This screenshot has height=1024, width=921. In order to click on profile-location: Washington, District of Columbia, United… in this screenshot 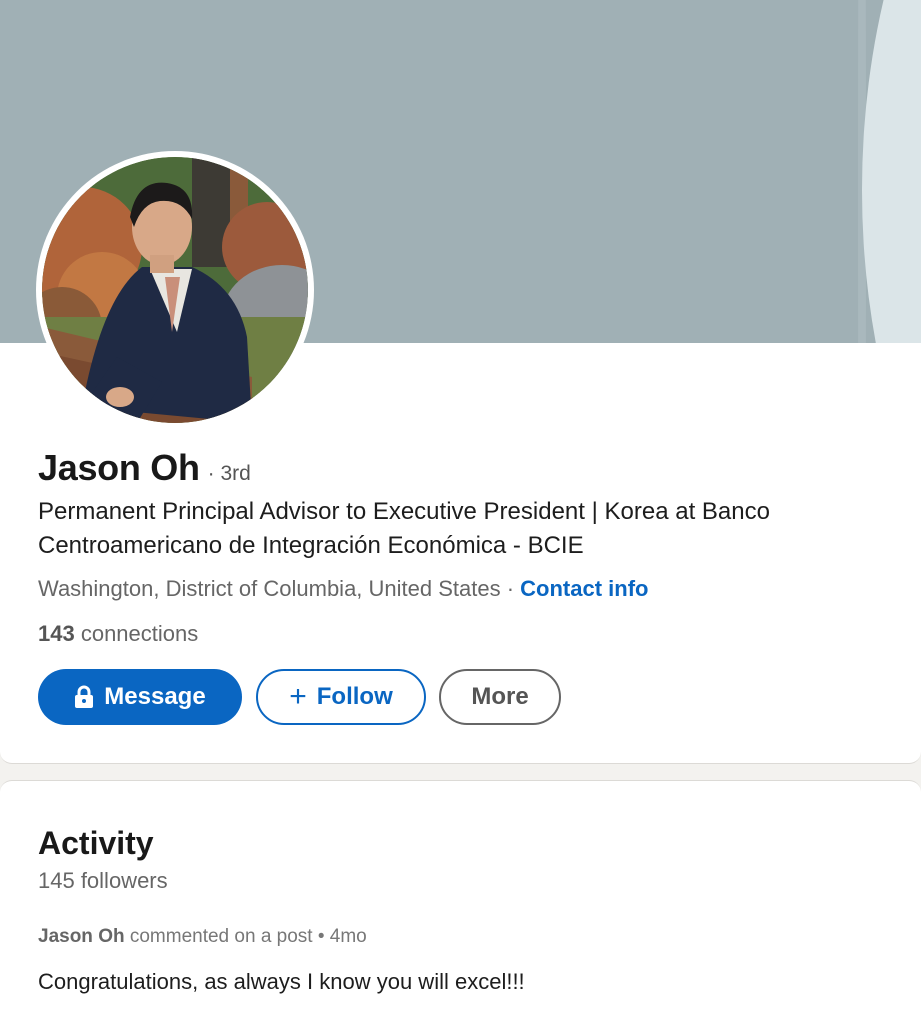, I will do `click(269, 588)`.